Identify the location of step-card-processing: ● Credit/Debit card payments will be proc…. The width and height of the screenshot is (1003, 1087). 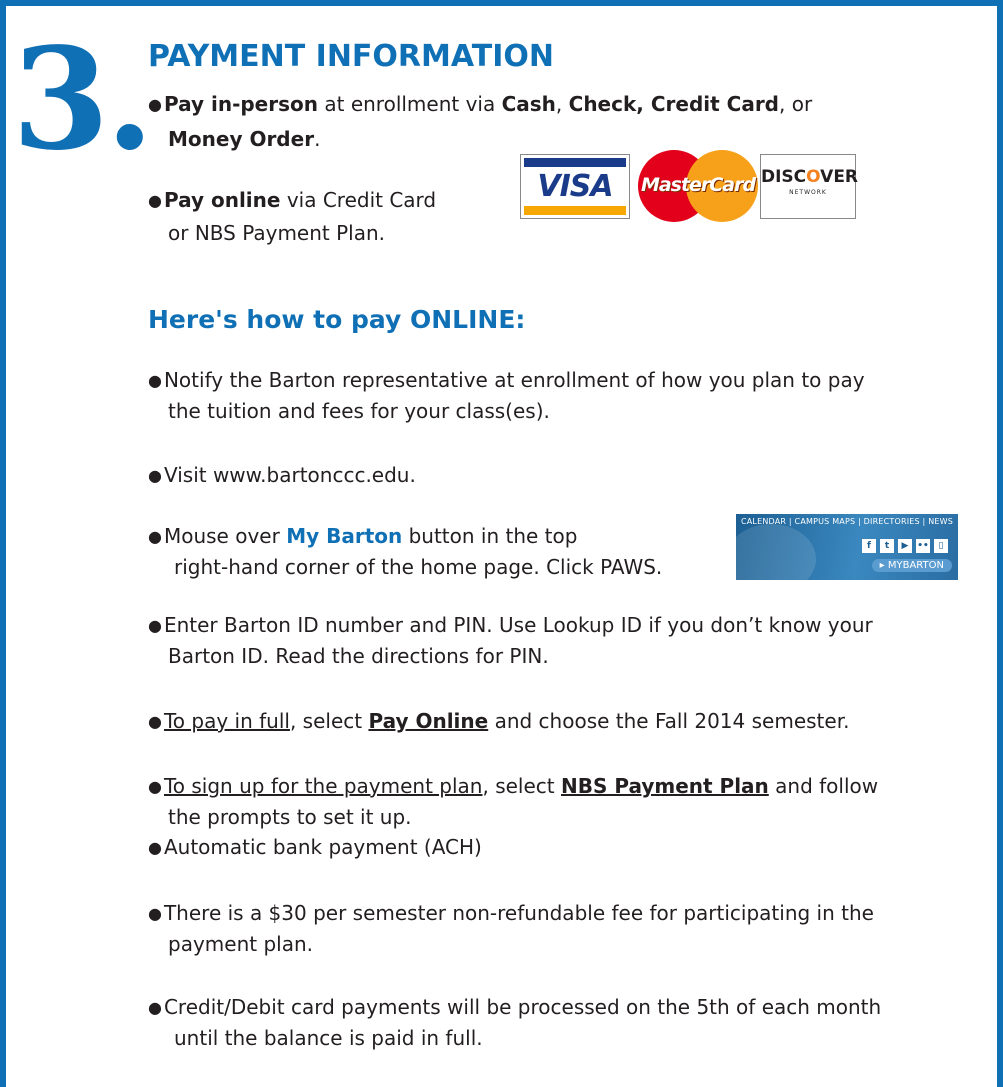
(515, 1022).